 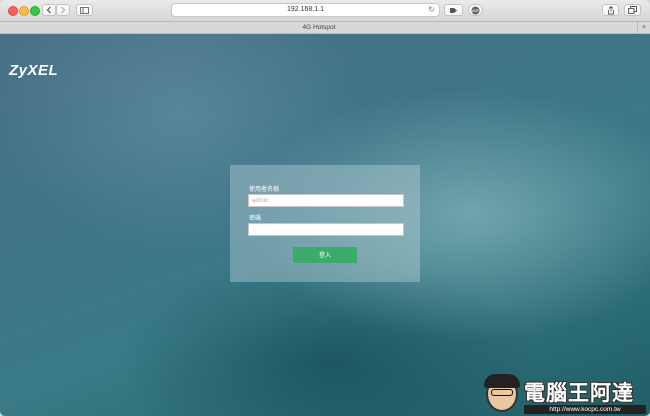 I want to click on back-button, so click(x=49, y=10).